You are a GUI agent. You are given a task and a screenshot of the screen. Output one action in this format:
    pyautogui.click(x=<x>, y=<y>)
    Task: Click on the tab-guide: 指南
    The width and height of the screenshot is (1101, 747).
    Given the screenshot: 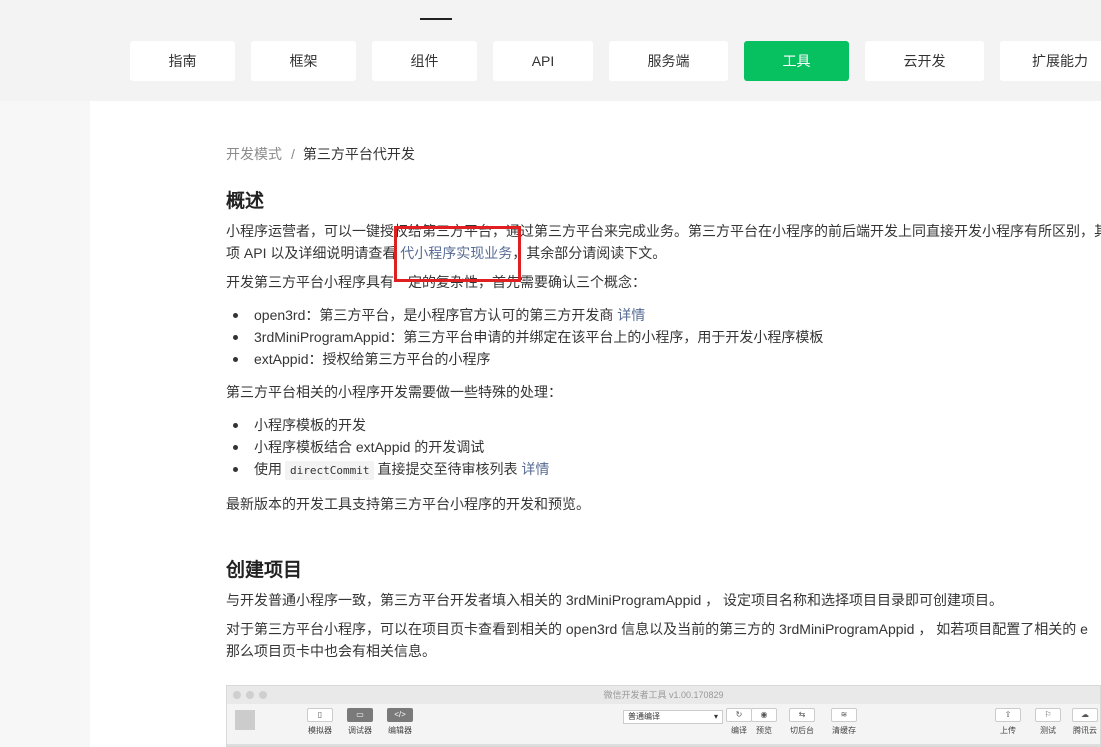 What is the action you would take?
    pyautogui.click(x=182, y=61)
    